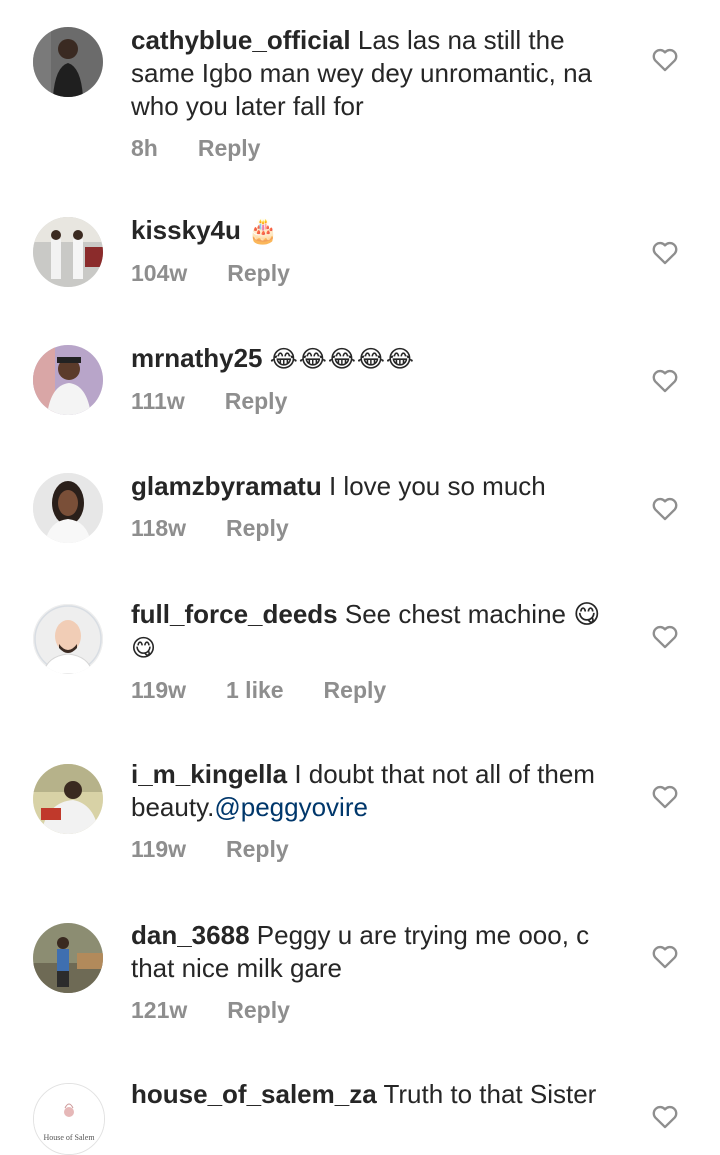 The width and height of the screenshot is (720, 1155). What do you see at coordinates (291, 807) in the screenshot?
I see `mention-link: @peggyovire` at bounding box center [291, 807].